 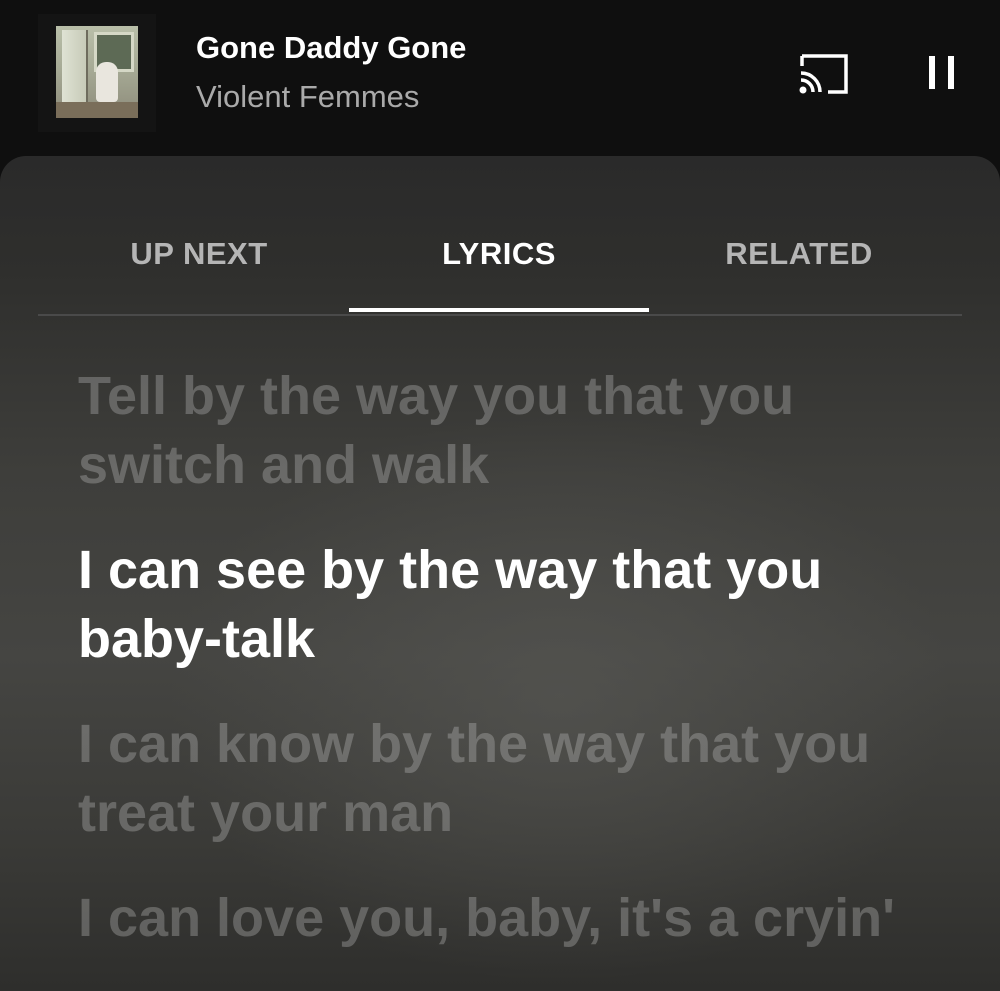 I want to click on album-spine-decoration, so click(x=45, y=72).